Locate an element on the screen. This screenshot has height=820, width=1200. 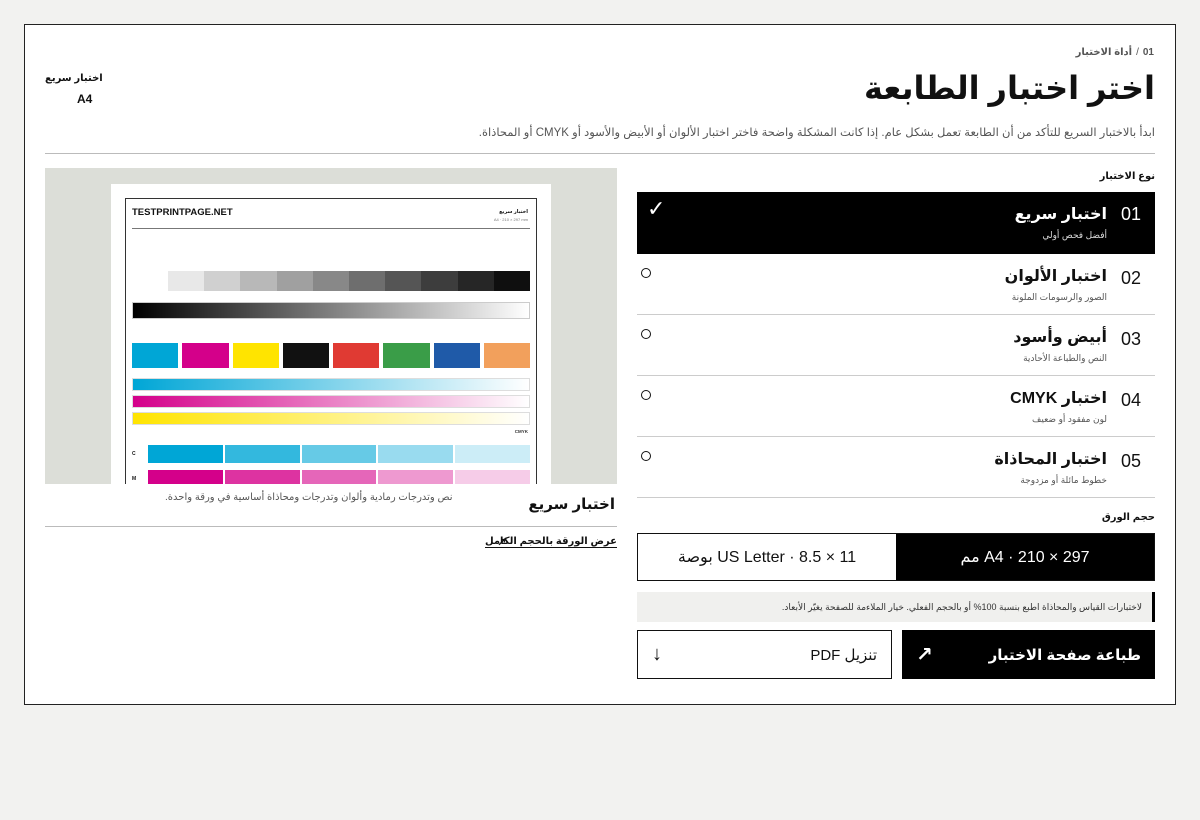
test-type-label: نوع الاختبار is located at coordinates (1127, 176).